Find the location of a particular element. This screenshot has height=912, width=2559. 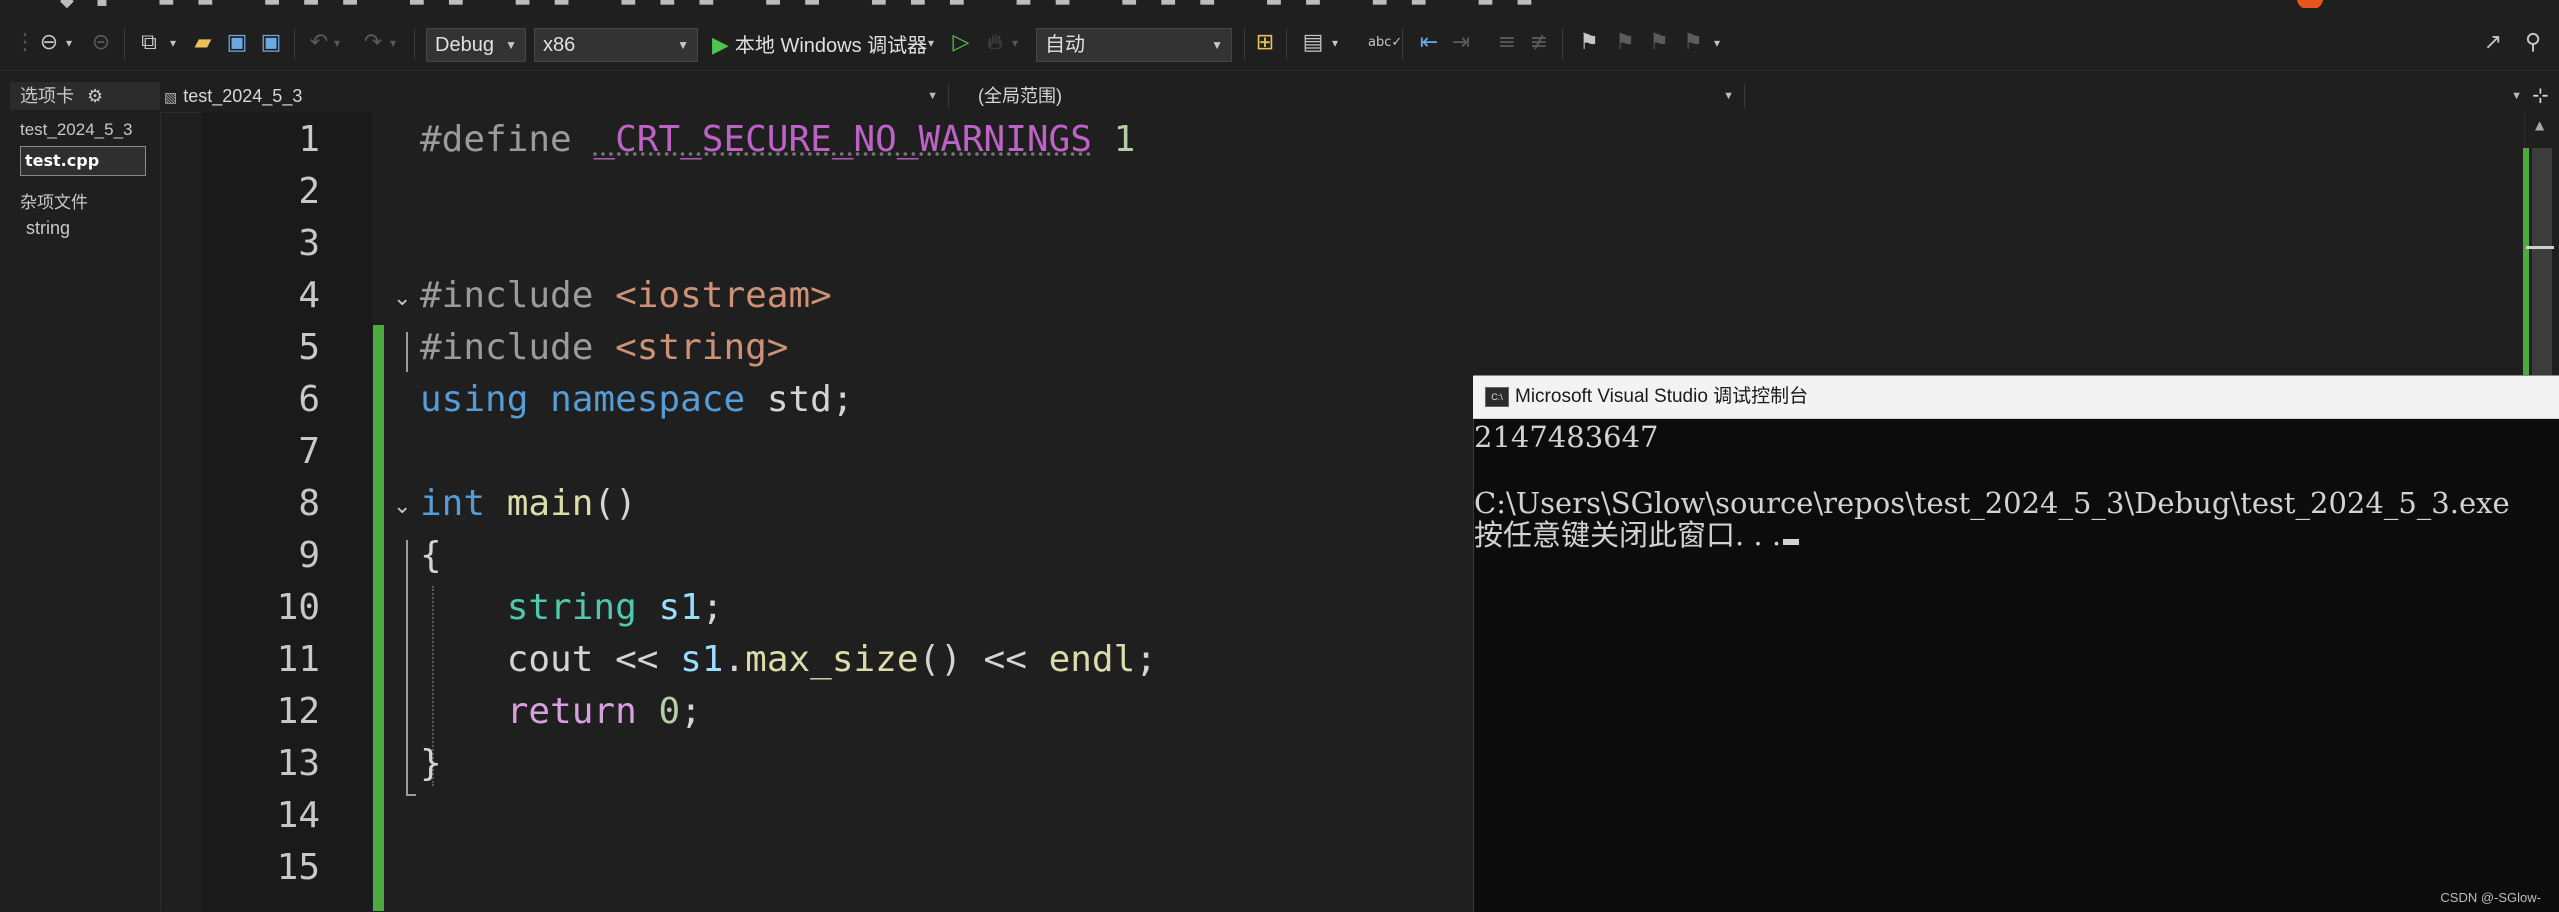

scrollbar-change-marker is located at coordinates (2526, 263).